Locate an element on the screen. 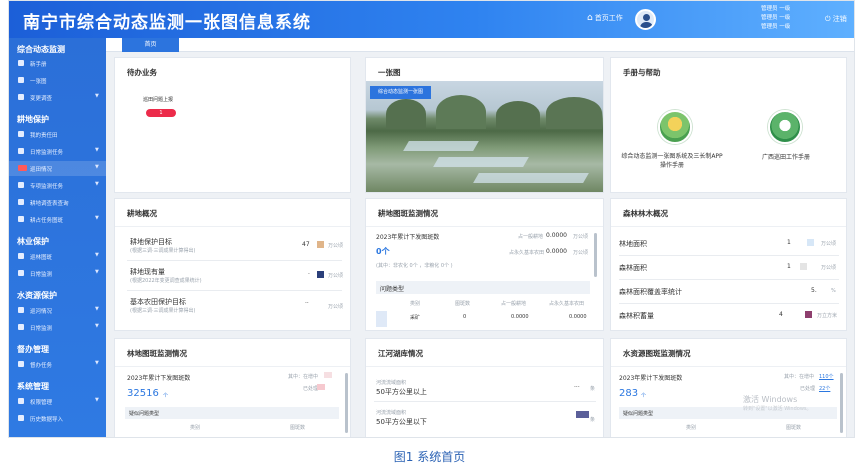  water-tag-value: 22个 is located at coordinates (824, 388).